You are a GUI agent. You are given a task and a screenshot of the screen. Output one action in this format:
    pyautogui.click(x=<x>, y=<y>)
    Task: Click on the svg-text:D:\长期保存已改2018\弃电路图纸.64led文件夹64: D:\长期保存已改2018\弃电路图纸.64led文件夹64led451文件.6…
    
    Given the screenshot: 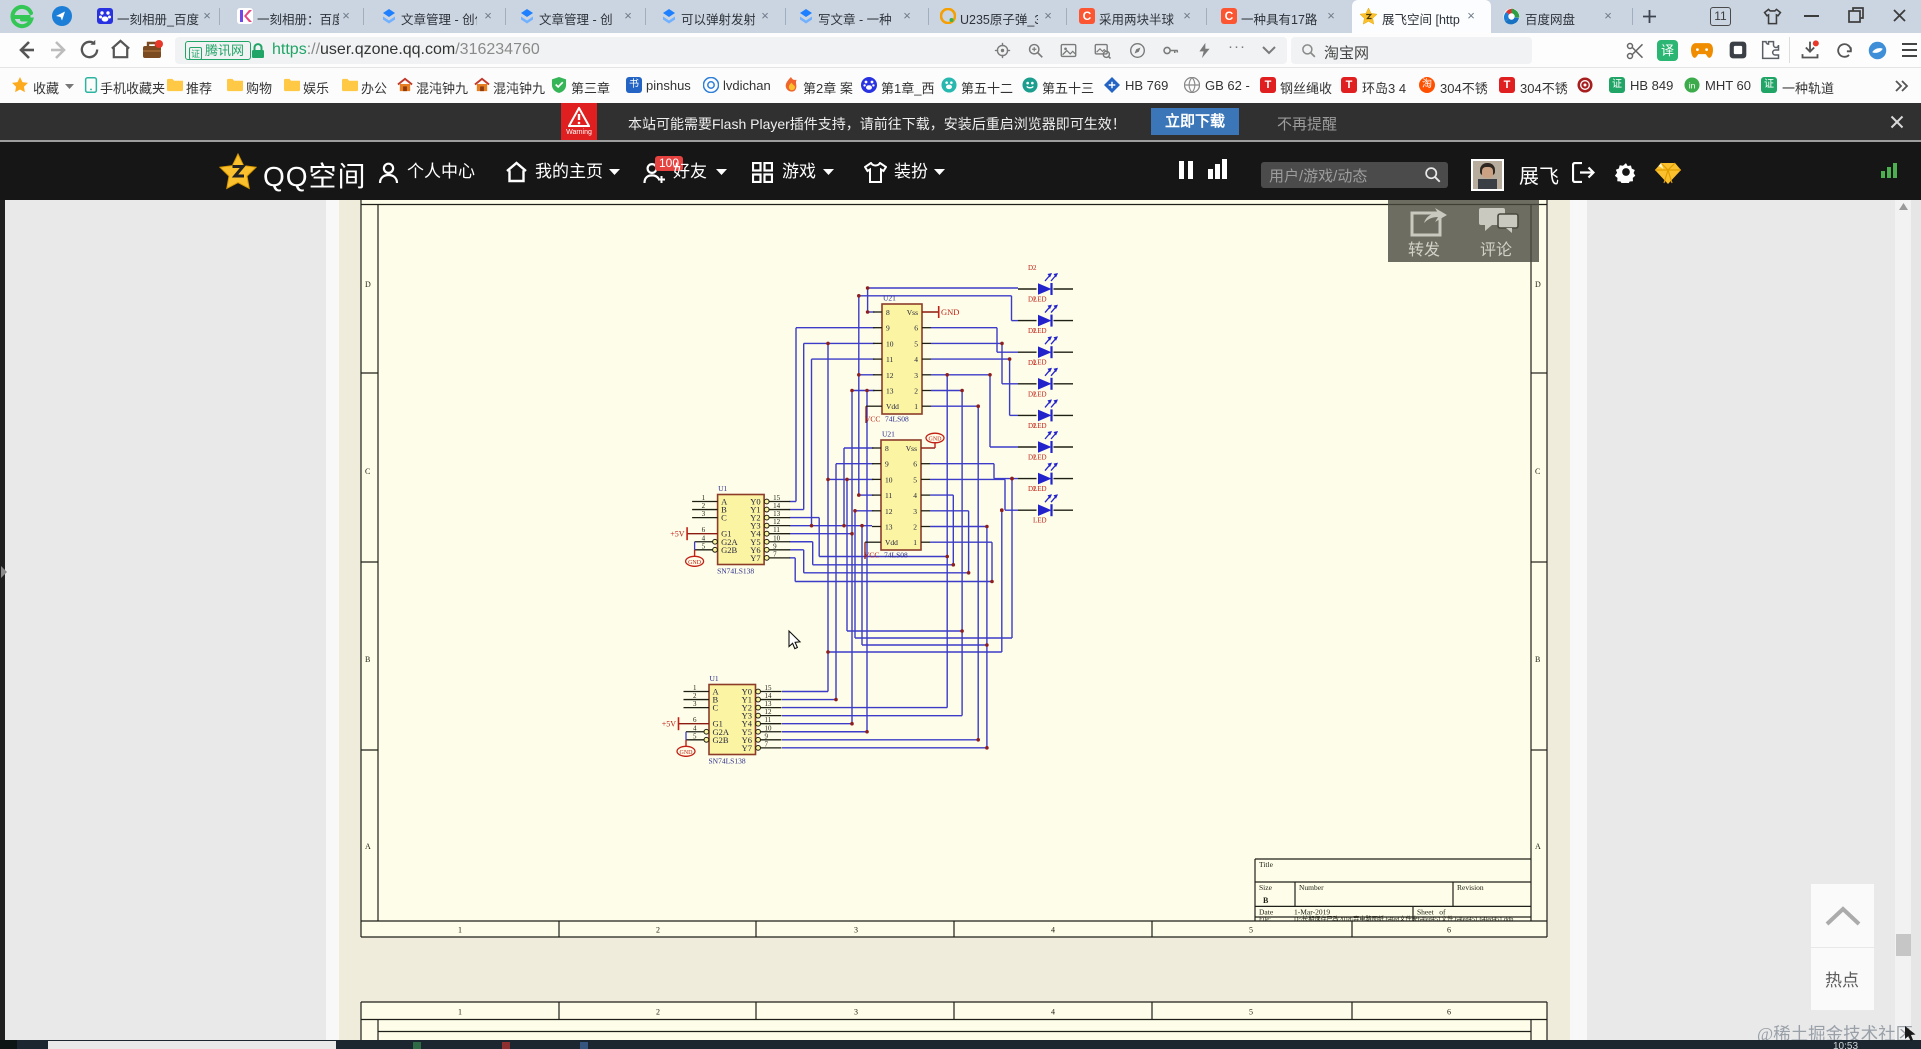 What is the action you would take?
    pyautogui.click(x=1403, y=919)
    